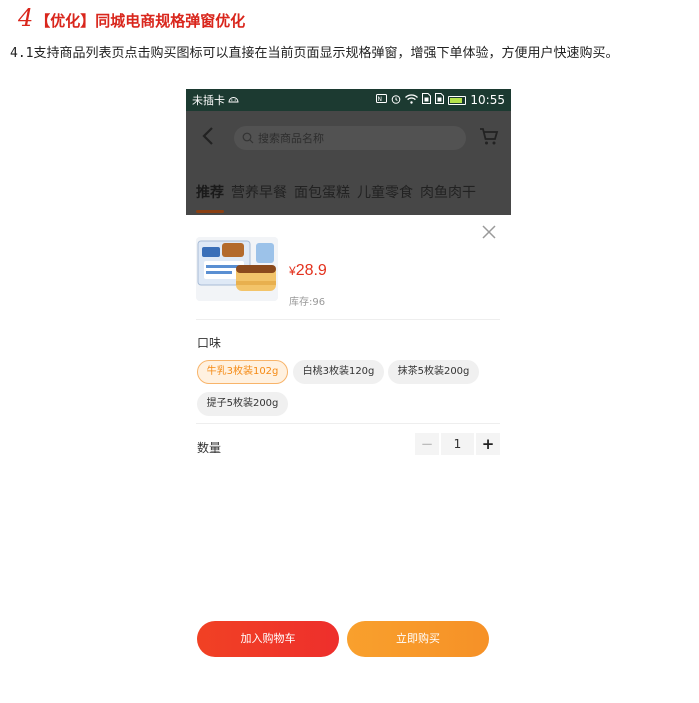 Image resolution: width=699 pixels, height=703 pixels. What do you see at coordinates (358, 138) in the screenshot?
I see `search-input` at bounding box center [358, 138].